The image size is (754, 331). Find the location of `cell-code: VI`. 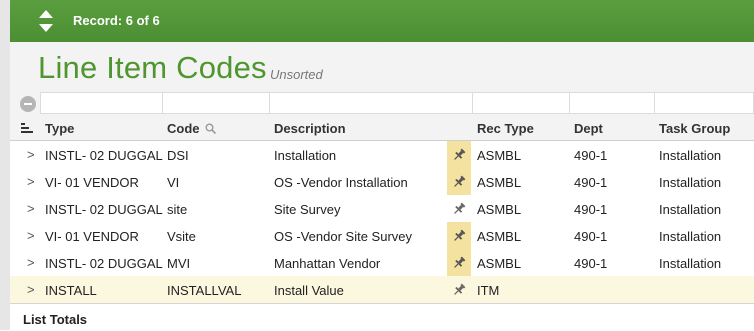

cell-code: VI is located at coordinates (173, 182).